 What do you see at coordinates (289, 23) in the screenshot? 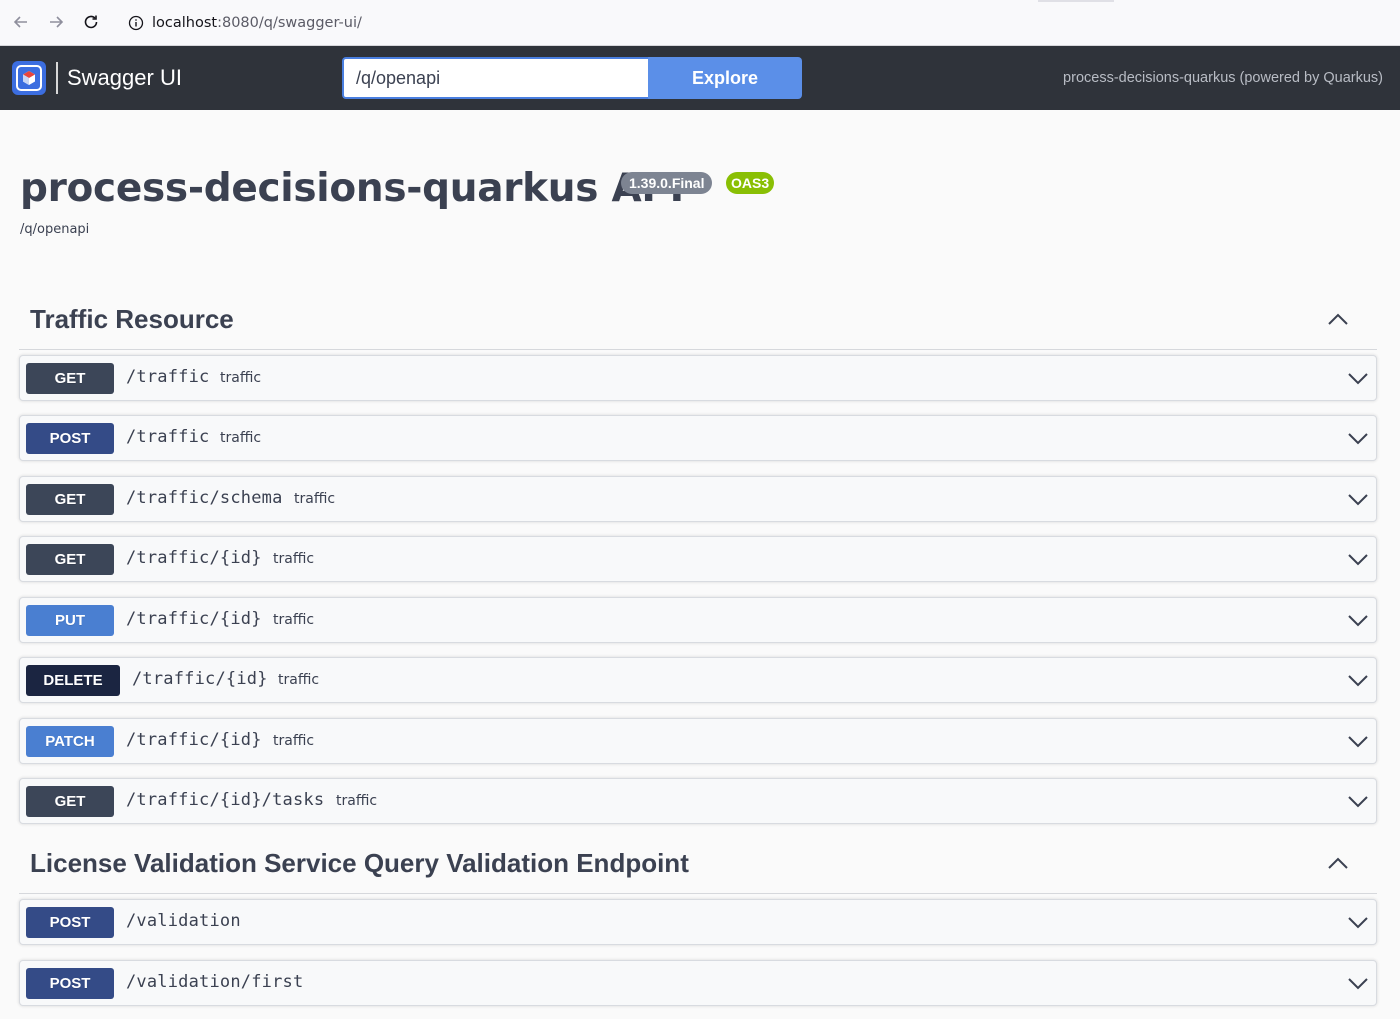
I see `url-path: :8080/q/swagger-ui/` at bounding box center [289, 23].